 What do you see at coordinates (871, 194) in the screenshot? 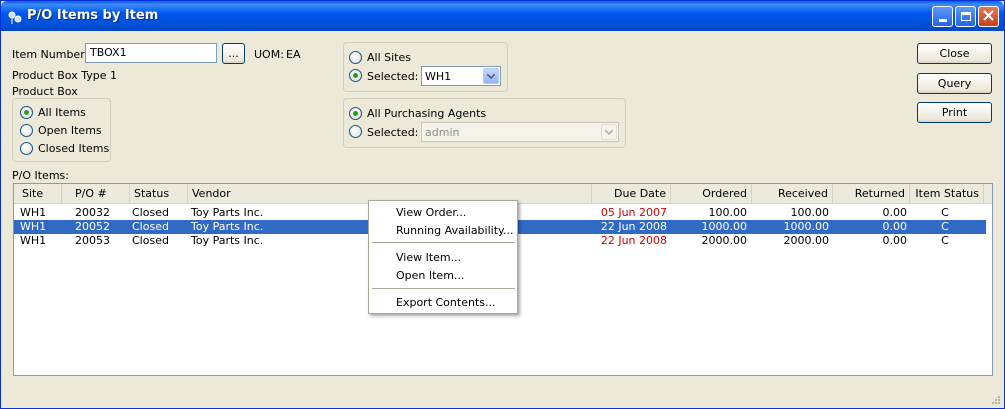
I see `column-header-returned: Returned` at bounding box center [871, 194].